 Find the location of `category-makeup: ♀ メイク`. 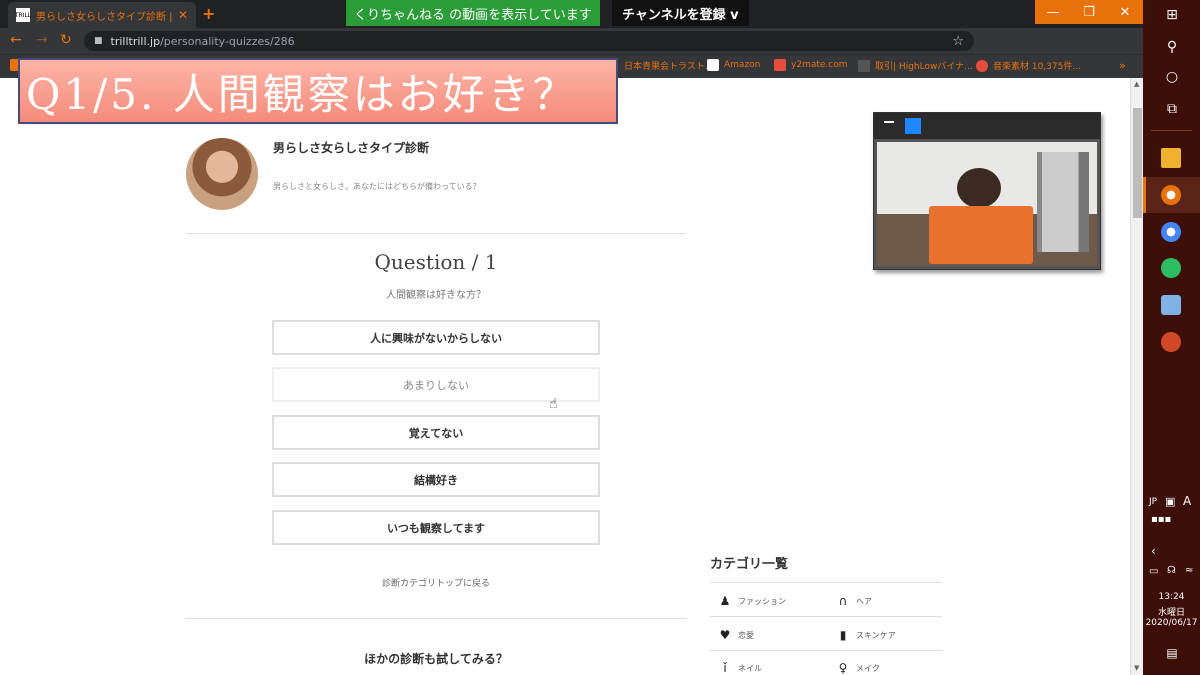

category-makeup: ♀ メイク is located at coordinates (858, 668).